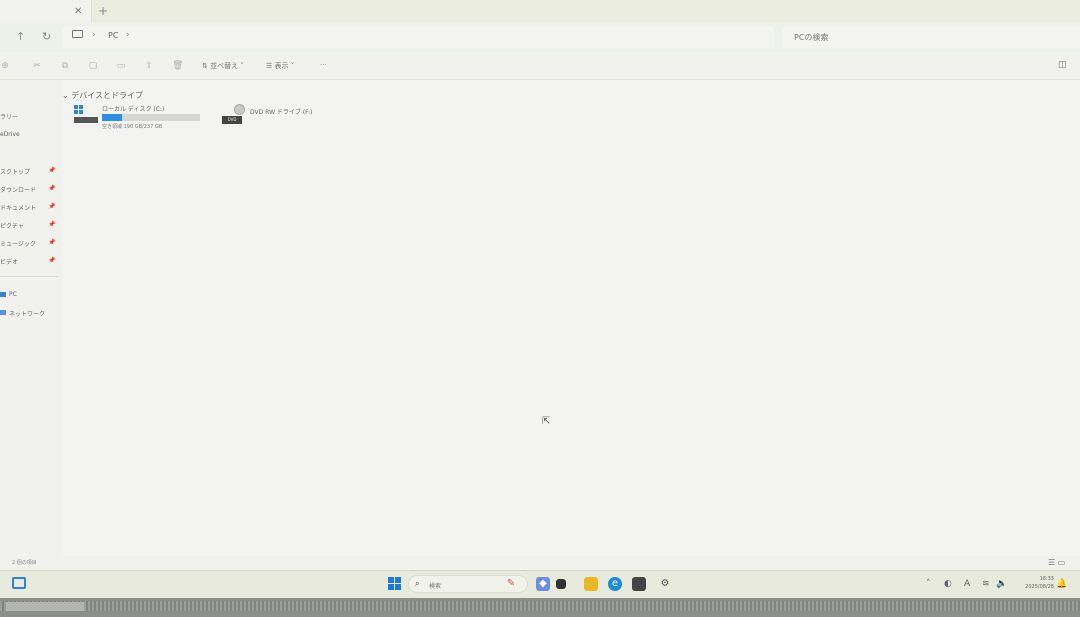 This screenshot has height=617, width=1080. What do you see at coordinates (232, 120) in the screenshot?
I see `dvd-drive-icon: DVD` at bounding box center [232, 120].